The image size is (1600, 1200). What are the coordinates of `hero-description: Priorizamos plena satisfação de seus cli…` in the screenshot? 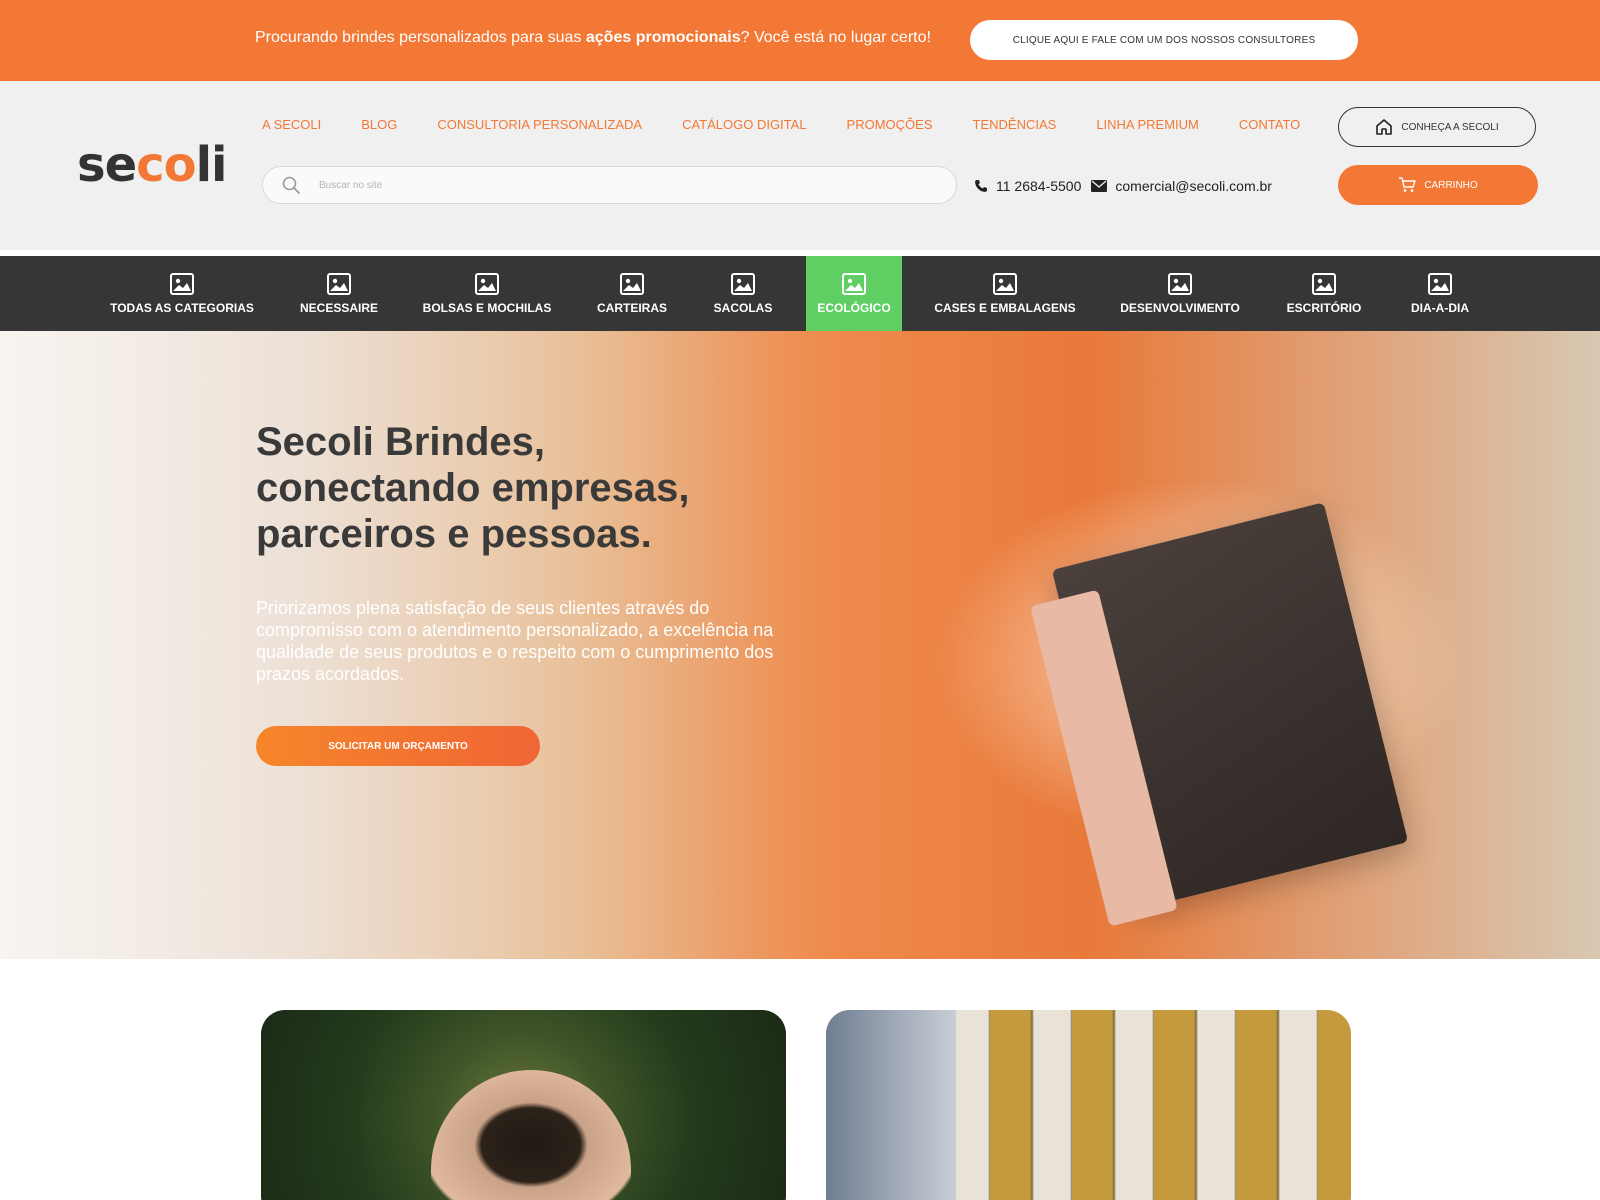 It's located at (515, 641).